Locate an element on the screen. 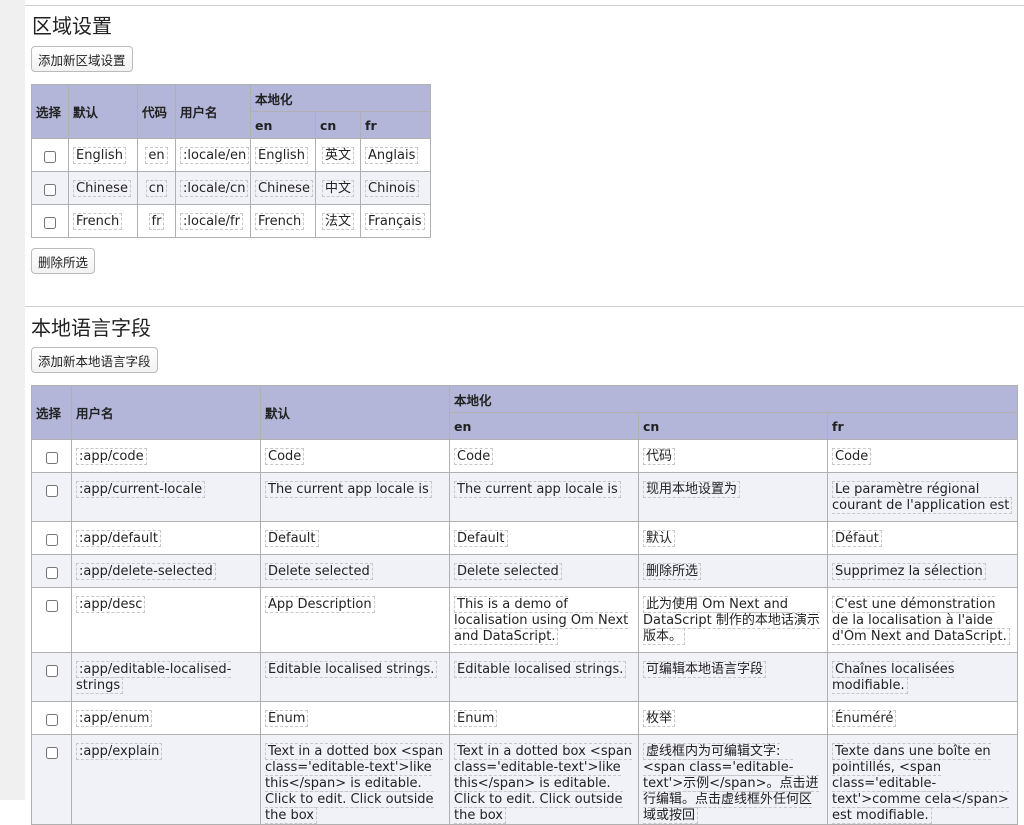  strings-col-fr: fr is located at coordinates (922, 426).